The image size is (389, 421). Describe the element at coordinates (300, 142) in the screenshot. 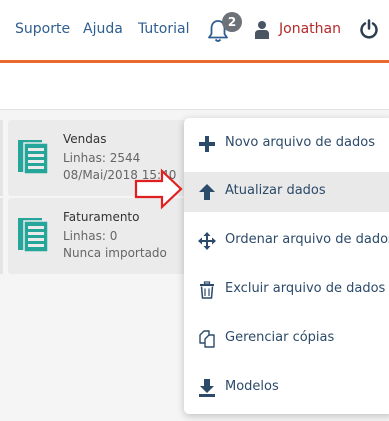

I see `menu-item-label: Novo arquivo de dados` at that location.